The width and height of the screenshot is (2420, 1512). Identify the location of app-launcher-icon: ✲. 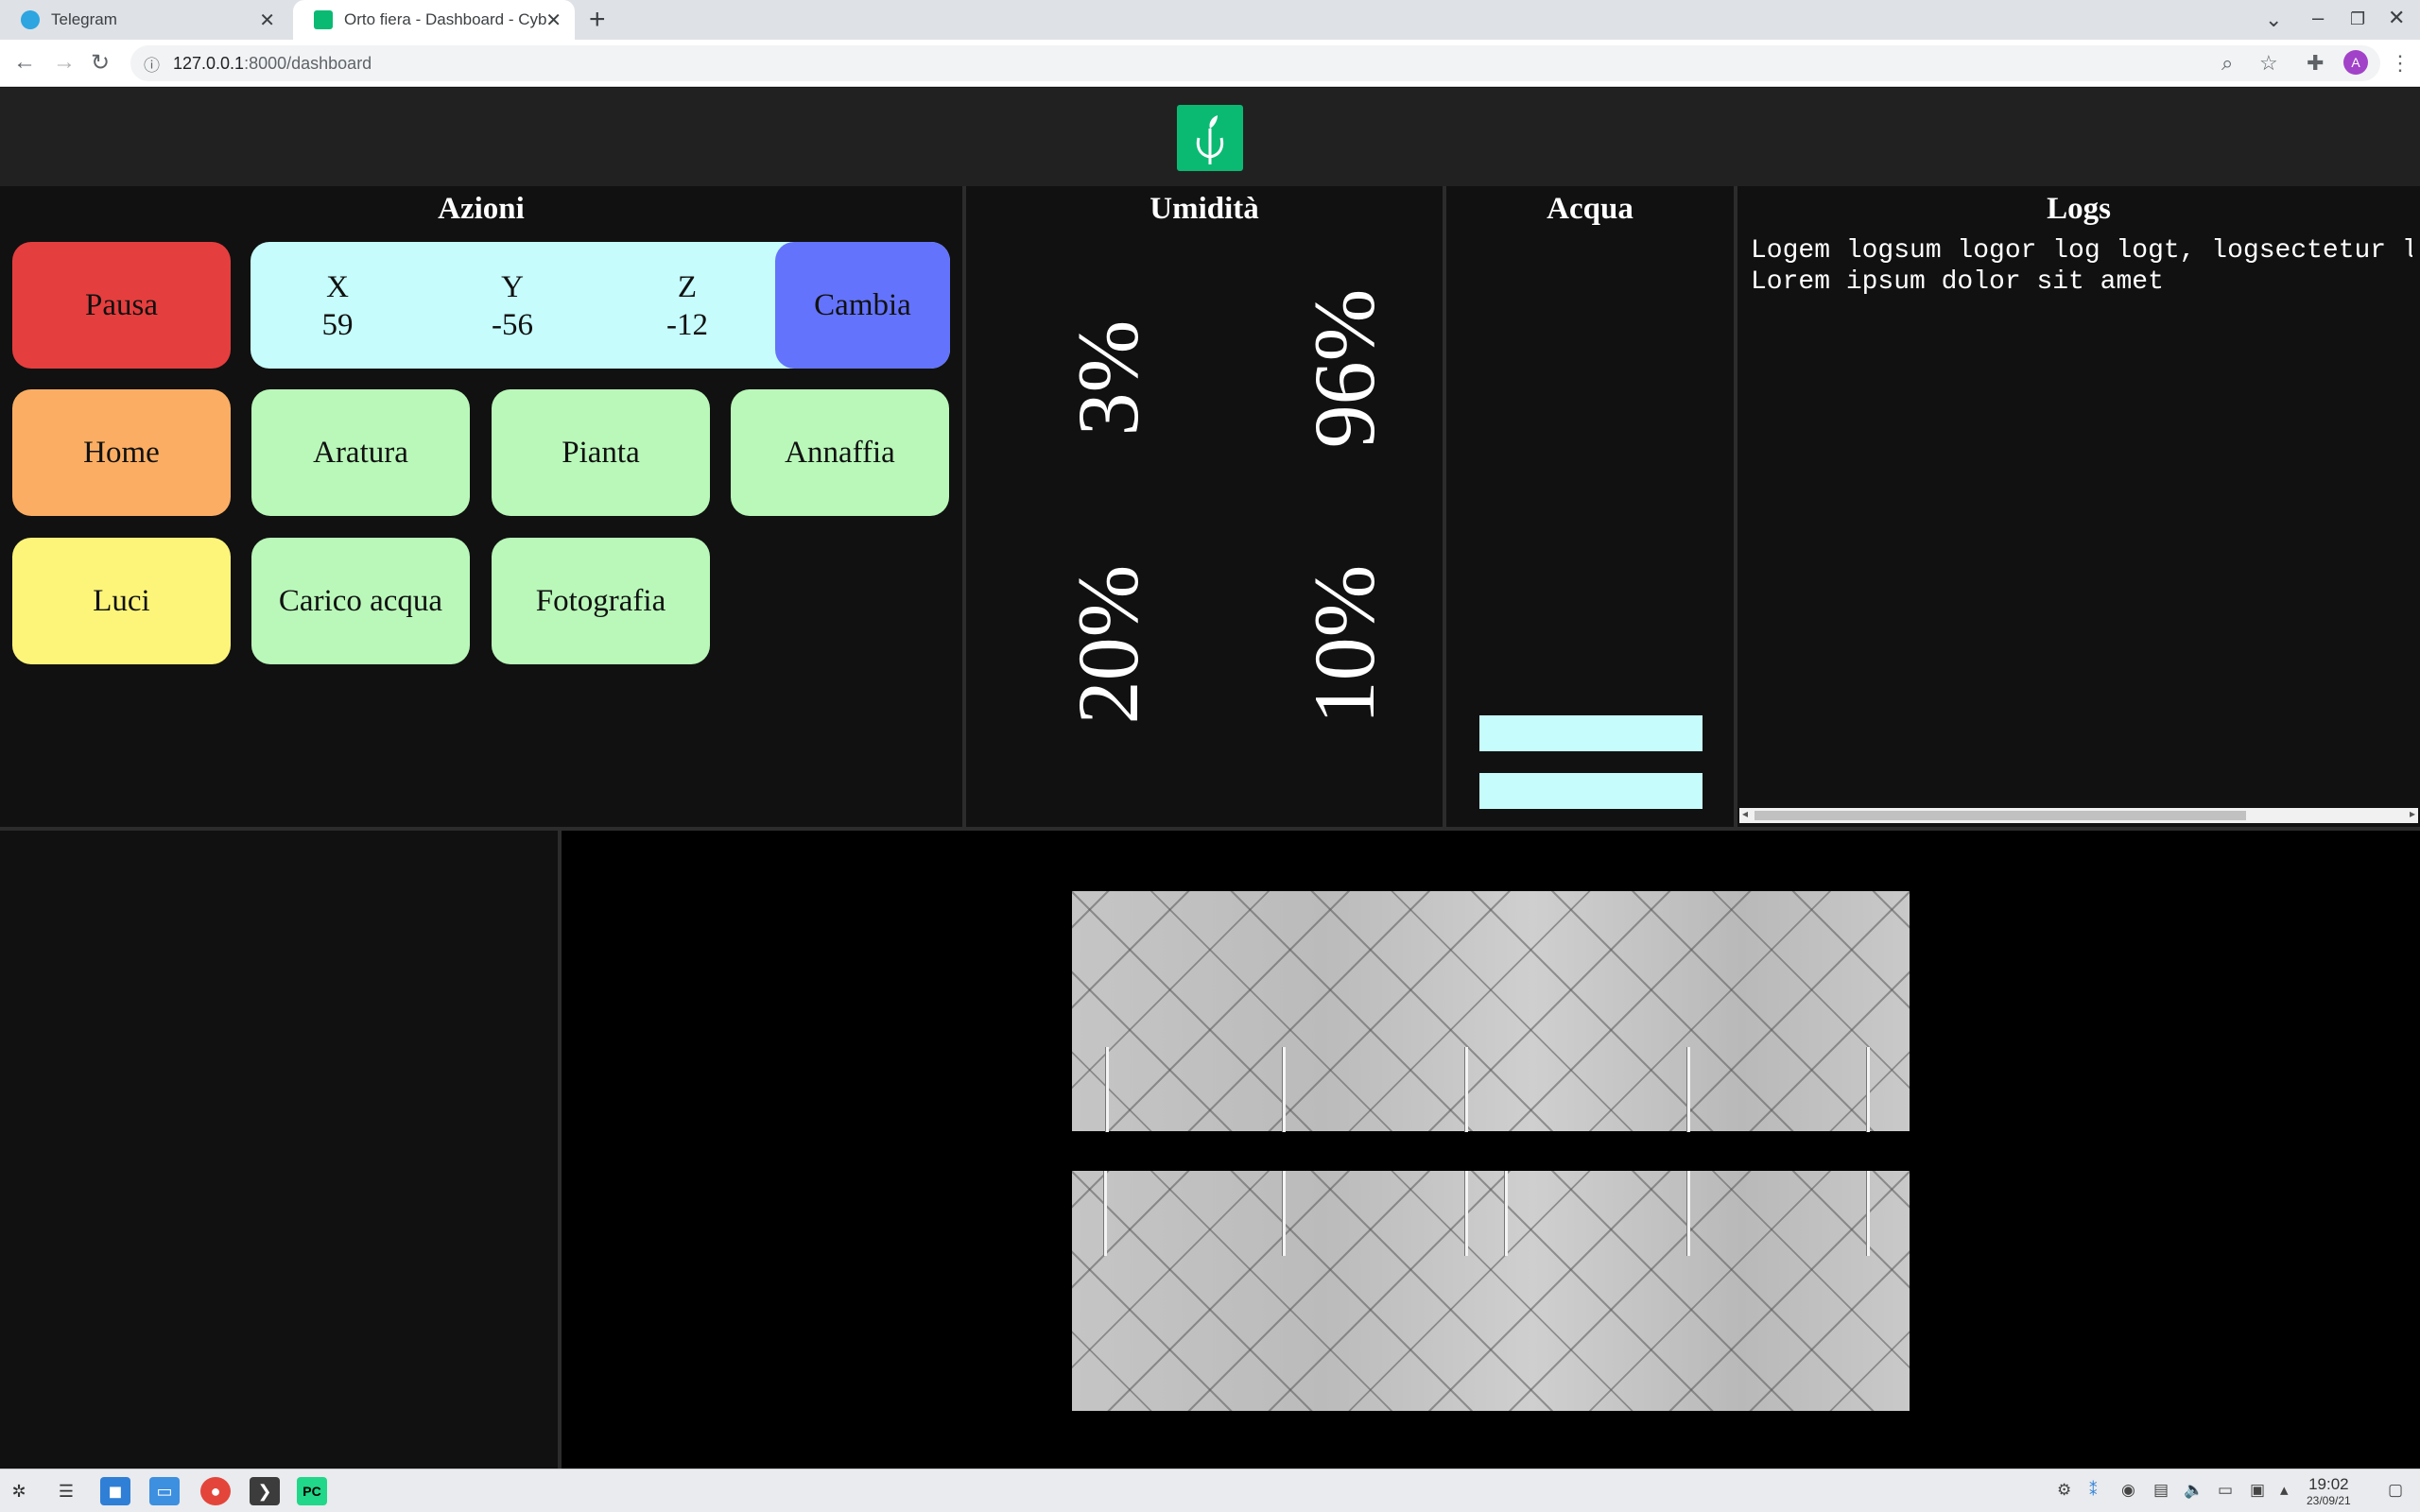
(19, 1491).